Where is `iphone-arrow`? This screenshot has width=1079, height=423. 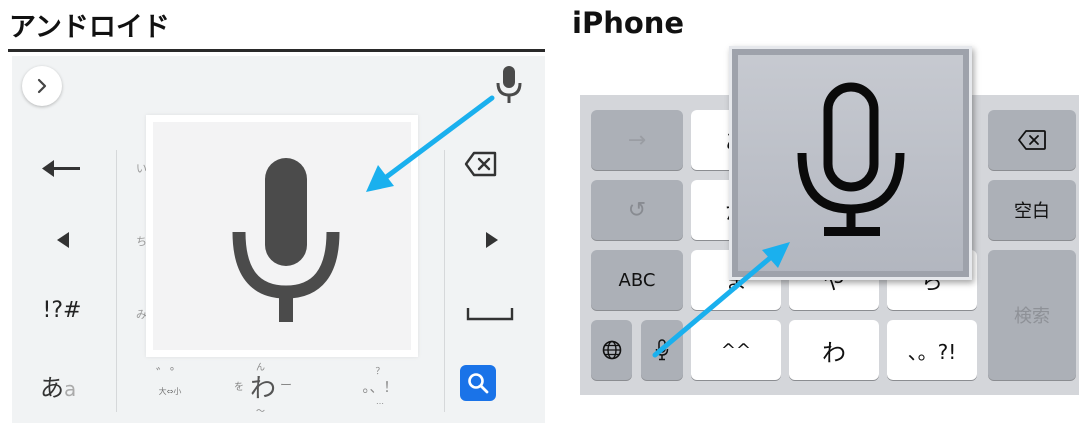
iphone-arrow is located at coordinates (721, 300).